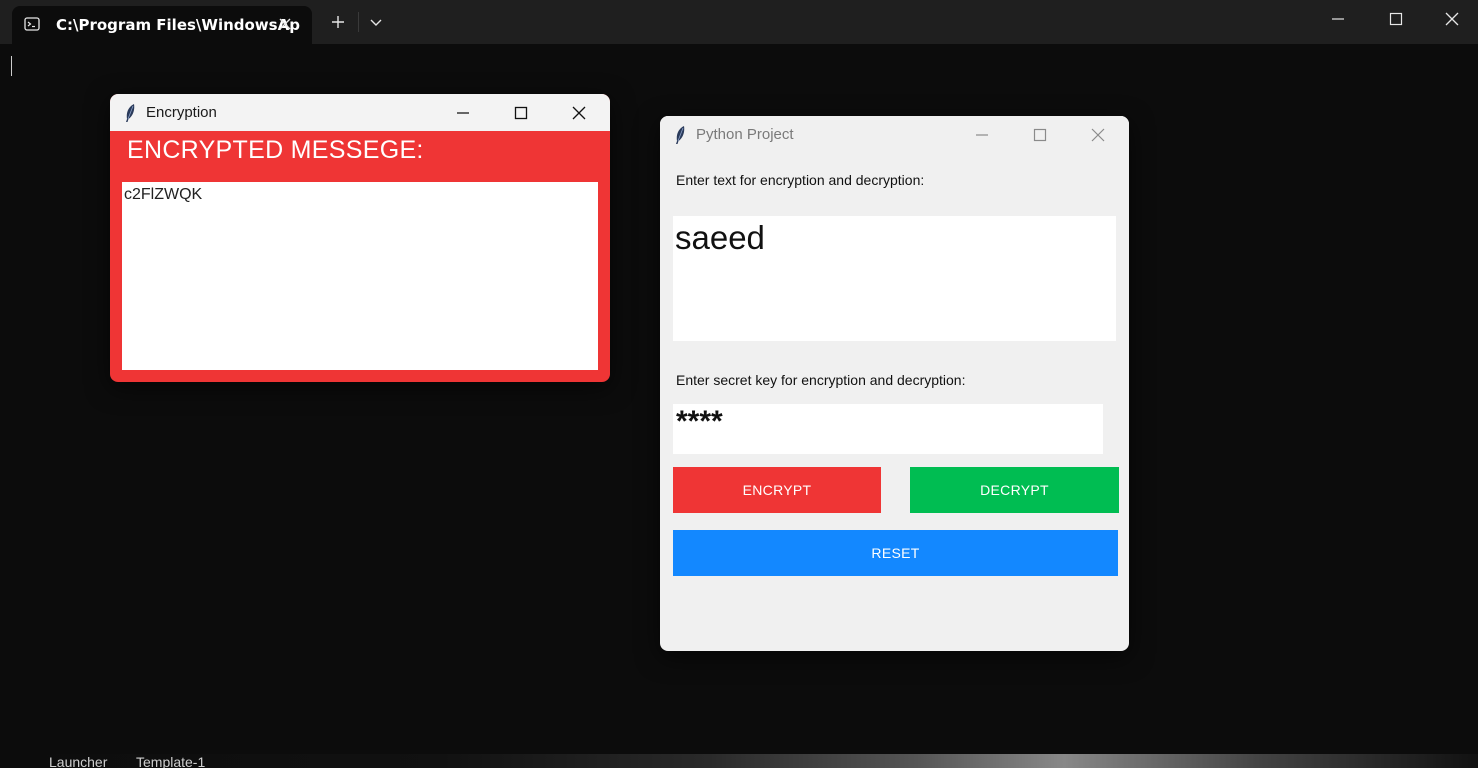 The image size is (1478, 768). I want to click on encryption-window: Encryption ENCRYPTED MESSEGE: c2FlZWQK, so click(360, 238).